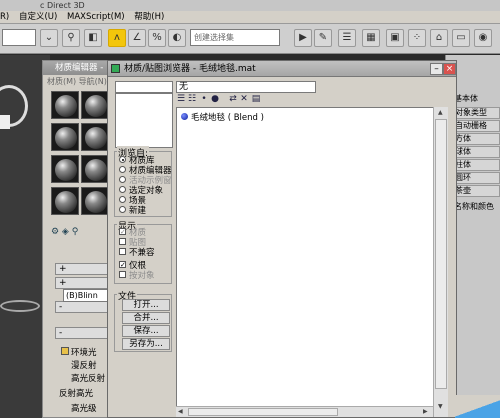  I want to click on browser-title-bar: 材质/贴图浏览器 - 毛绒地毯.mat – ×, so click(282, 69).